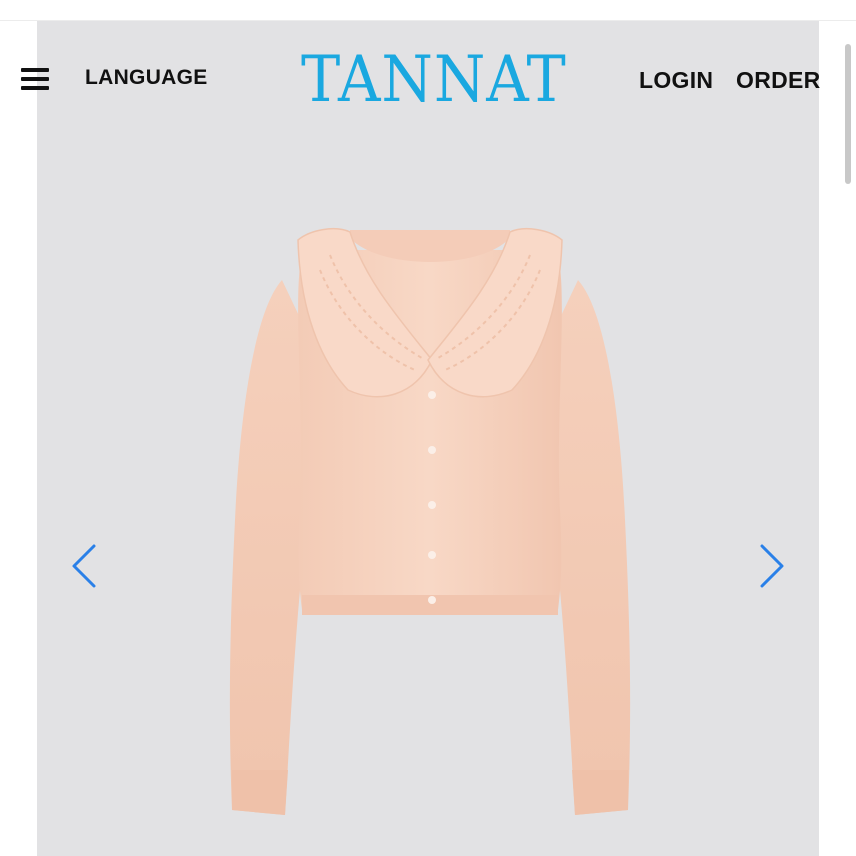  I want to click on login-link: LOGIN, so click(676, 80).